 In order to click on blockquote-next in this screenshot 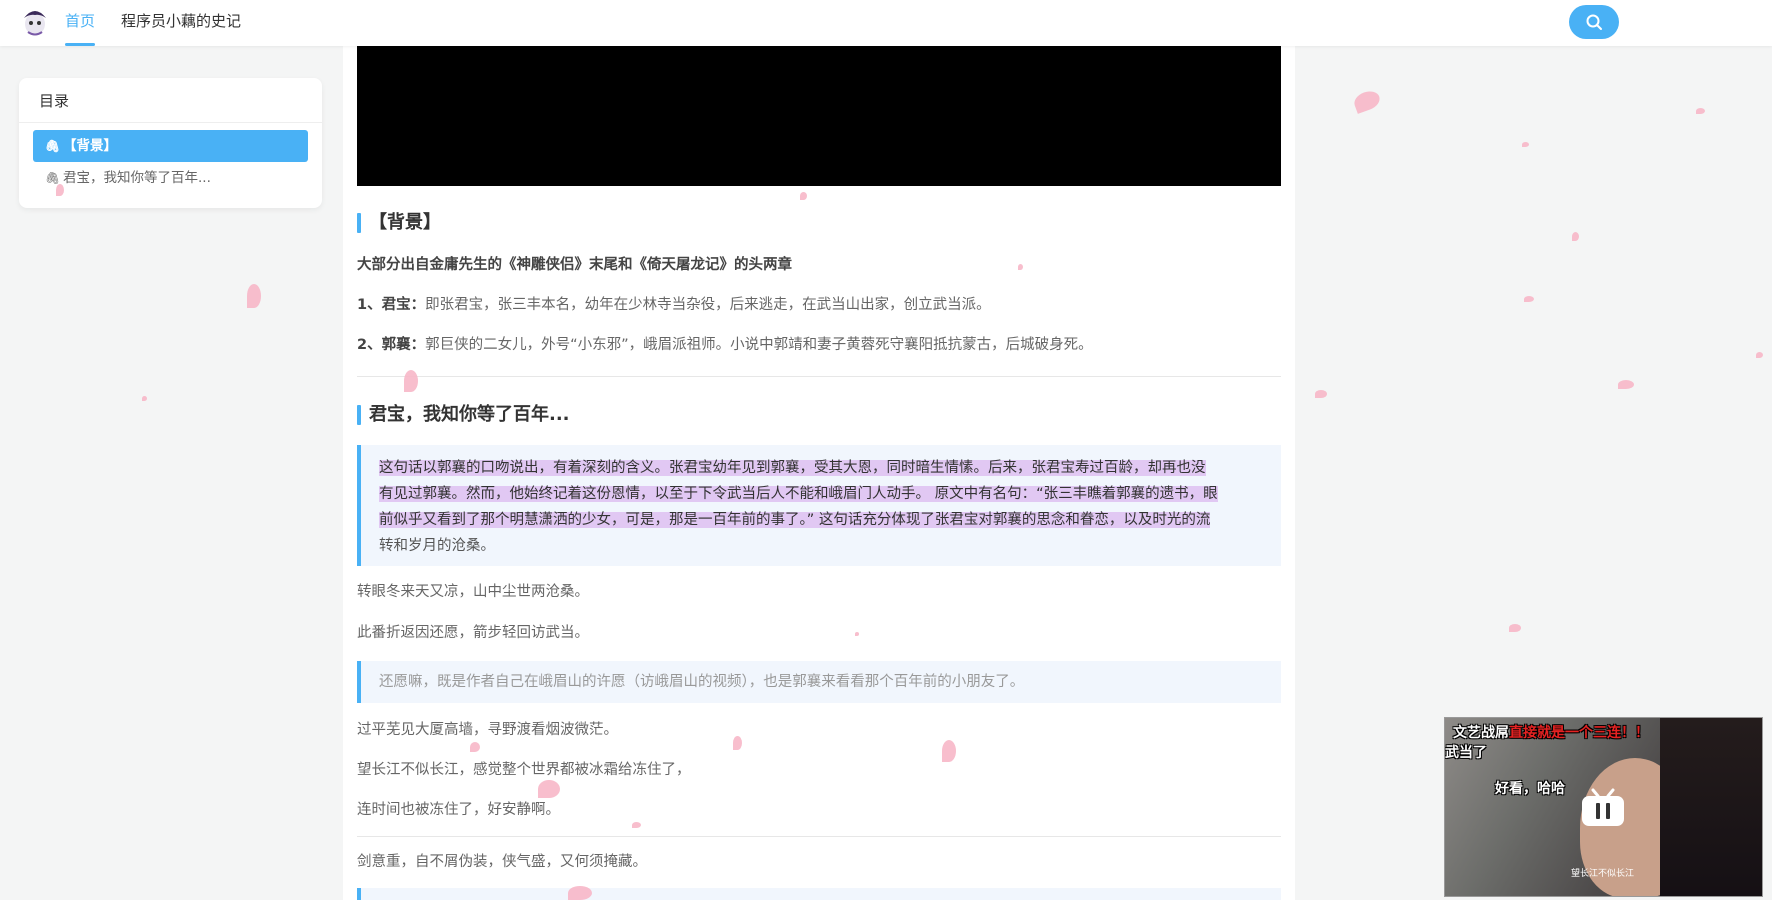, I will do `click(819, 894)`.